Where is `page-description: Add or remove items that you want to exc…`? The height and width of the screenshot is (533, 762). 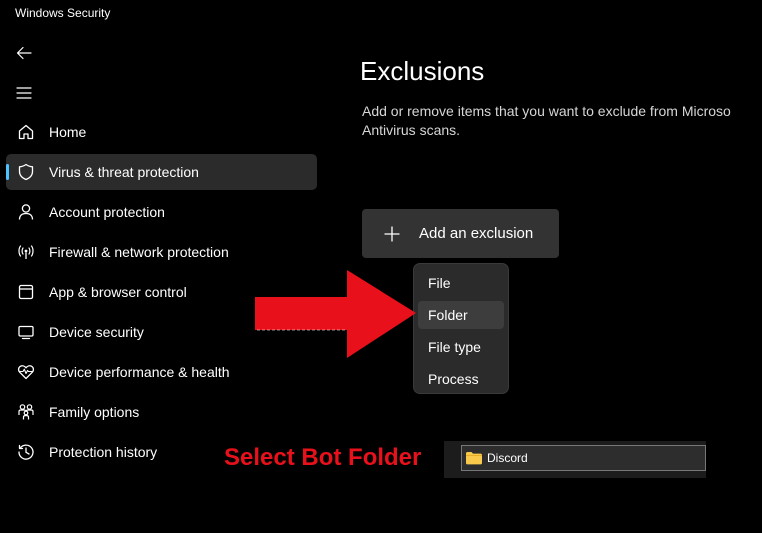
page-description: Add or remove items that you want to exc… is located at coordinates (562, 123).